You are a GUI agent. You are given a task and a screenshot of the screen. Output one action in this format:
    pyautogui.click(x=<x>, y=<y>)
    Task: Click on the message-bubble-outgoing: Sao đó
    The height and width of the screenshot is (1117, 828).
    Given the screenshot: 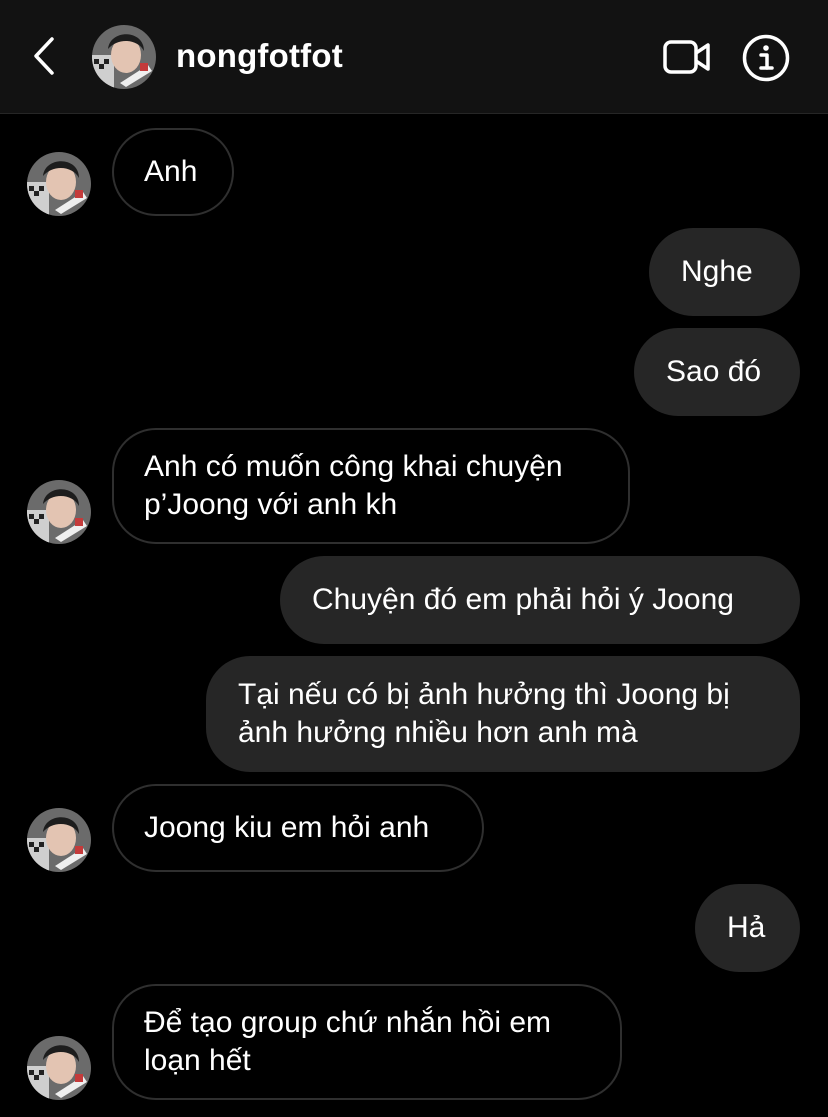 What is the action you would take?
    pyautogui.click(x=717, y=372)
    